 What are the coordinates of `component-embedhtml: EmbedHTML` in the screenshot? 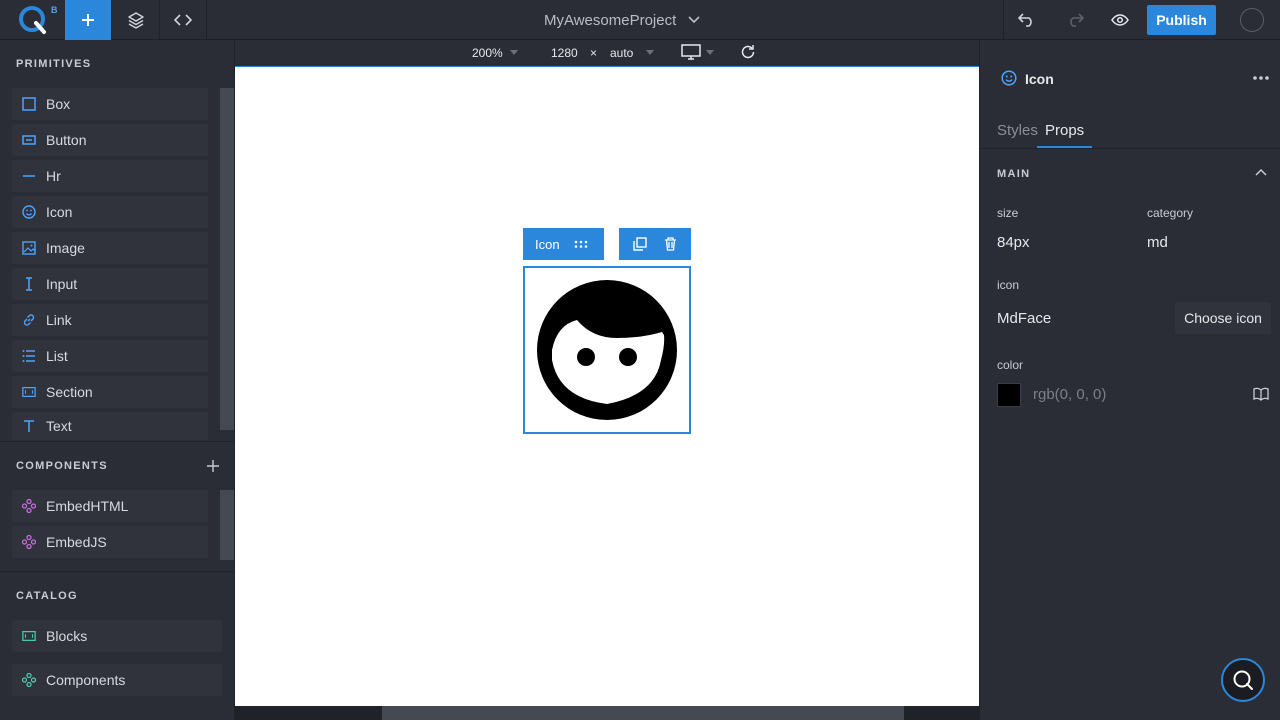 It's located at (110, 506).